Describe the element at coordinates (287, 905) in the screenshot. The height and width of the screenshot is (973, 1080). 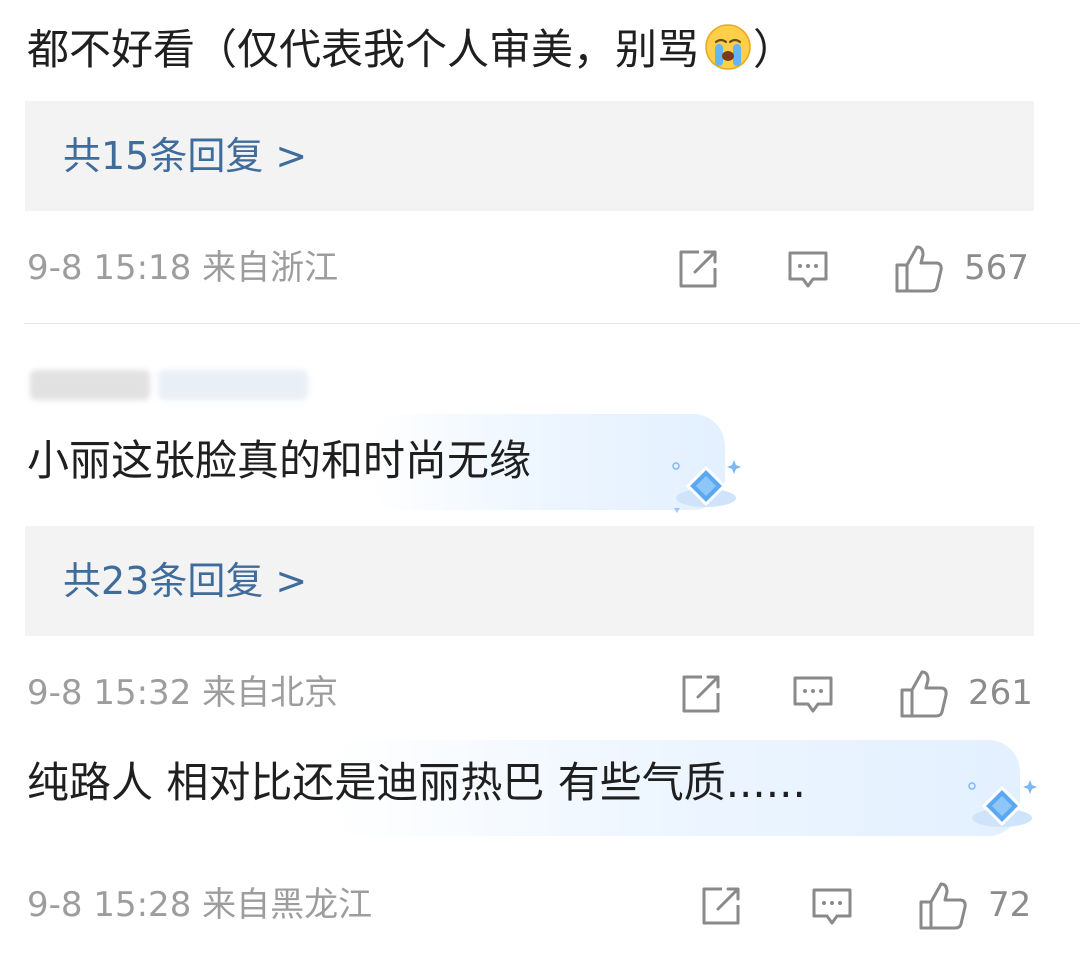
I see `comment-location: 来自黑龙江` at that location.